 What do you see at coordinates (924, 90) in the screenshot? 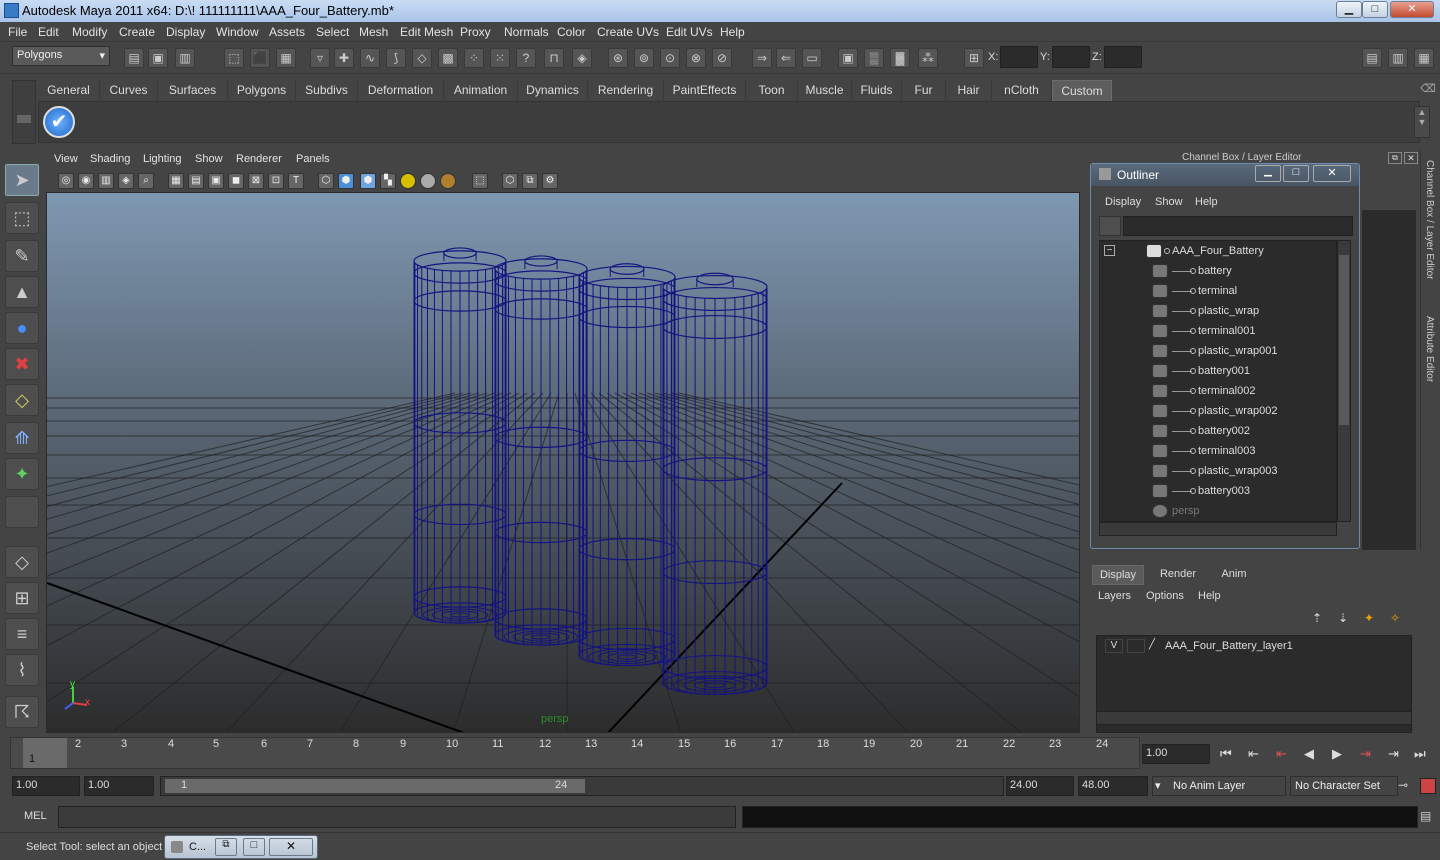
I see `shelf-tab-fur: Fur` at bounding box center [924, 90].